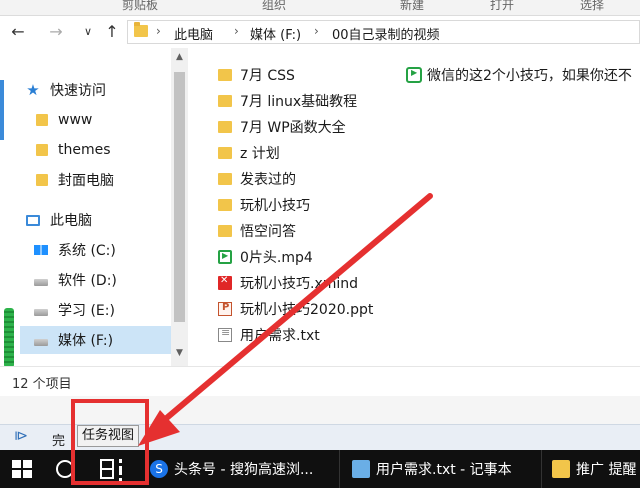  I want to click on video-file-icon, so click(225, 257).